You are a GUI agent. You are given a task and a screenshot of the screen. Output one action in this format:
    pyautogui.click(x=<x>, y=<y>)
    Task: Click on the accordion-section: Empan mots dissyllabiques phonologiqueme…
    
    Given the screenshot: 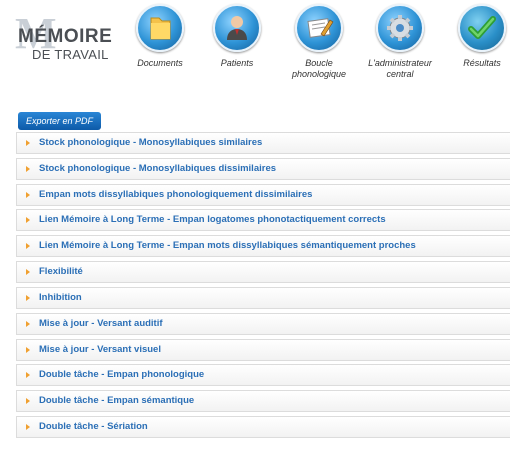 What is the action you would take?
    pyautogui.click(x=263, y=194)
    